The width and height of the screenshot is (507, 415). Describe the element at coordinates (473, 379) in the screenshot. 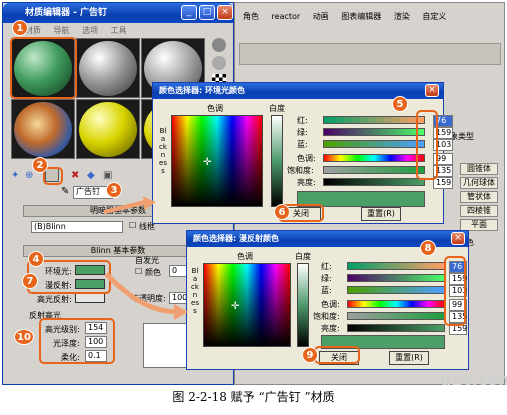

I see `watermark: u2v.com` at that location.